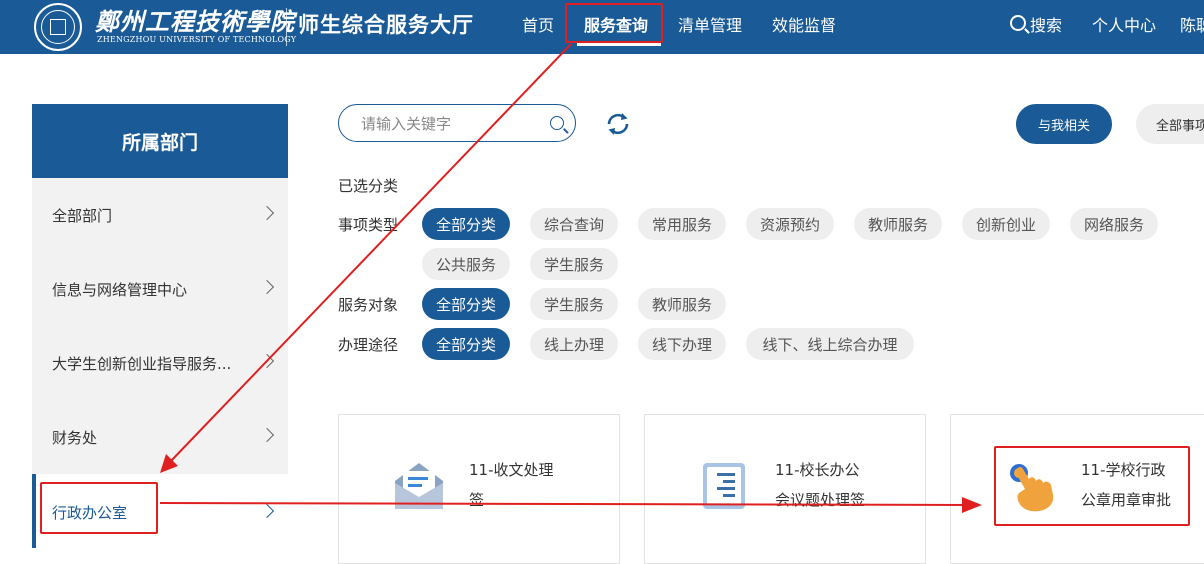 The width and height of the screenshot is (1204, 564). Describe the element at coordinates (368, 186) in the screenshot. I see `selected-categories-label: 已选分类` at that location.